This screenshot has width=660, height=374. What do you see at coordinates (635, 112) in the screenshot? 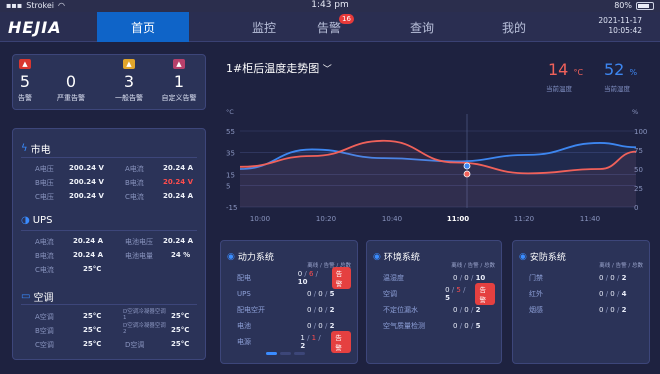
I see `y-right-unit: %` at bounding box center [635, 112].